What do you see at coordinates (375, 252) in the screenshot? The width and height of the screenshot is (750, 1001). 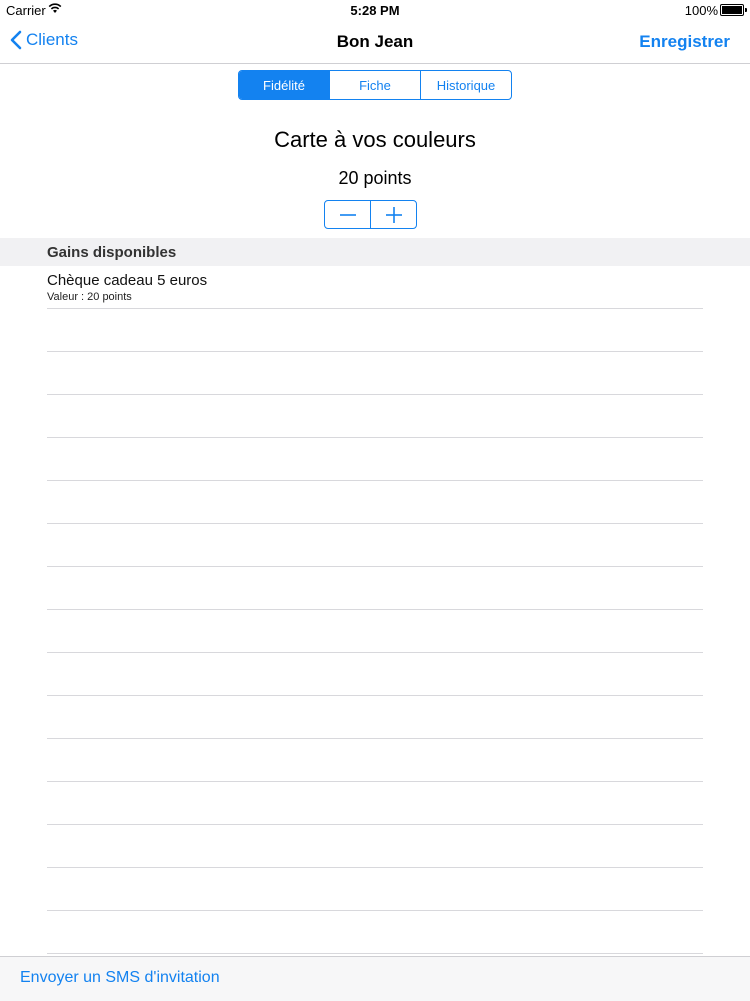 I see `gains-section-header: Gains disponibles` at bounding box center [375, 252].